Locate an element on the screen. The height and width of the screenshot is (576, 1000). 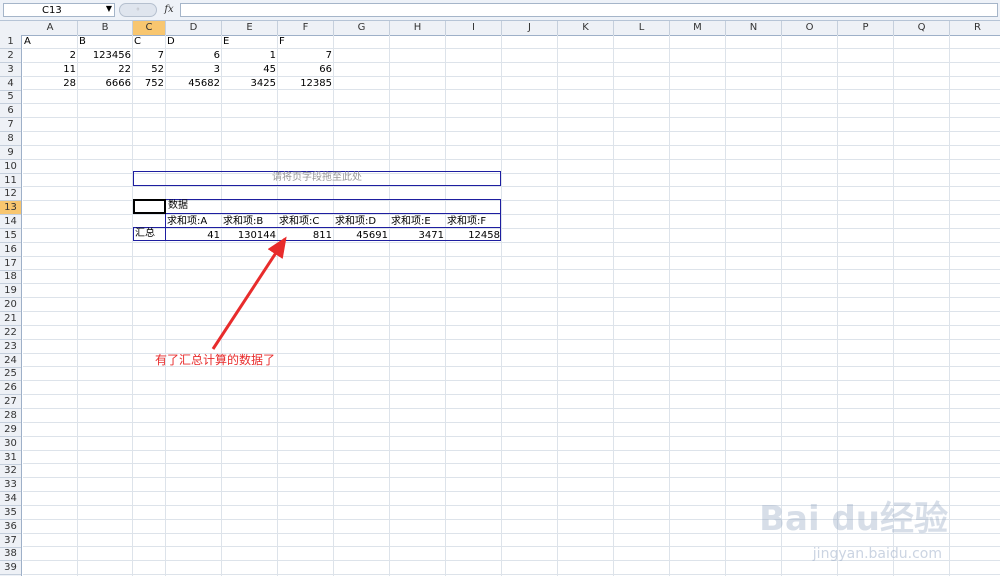
column-header-f: F is located at coordinates (306, 28).